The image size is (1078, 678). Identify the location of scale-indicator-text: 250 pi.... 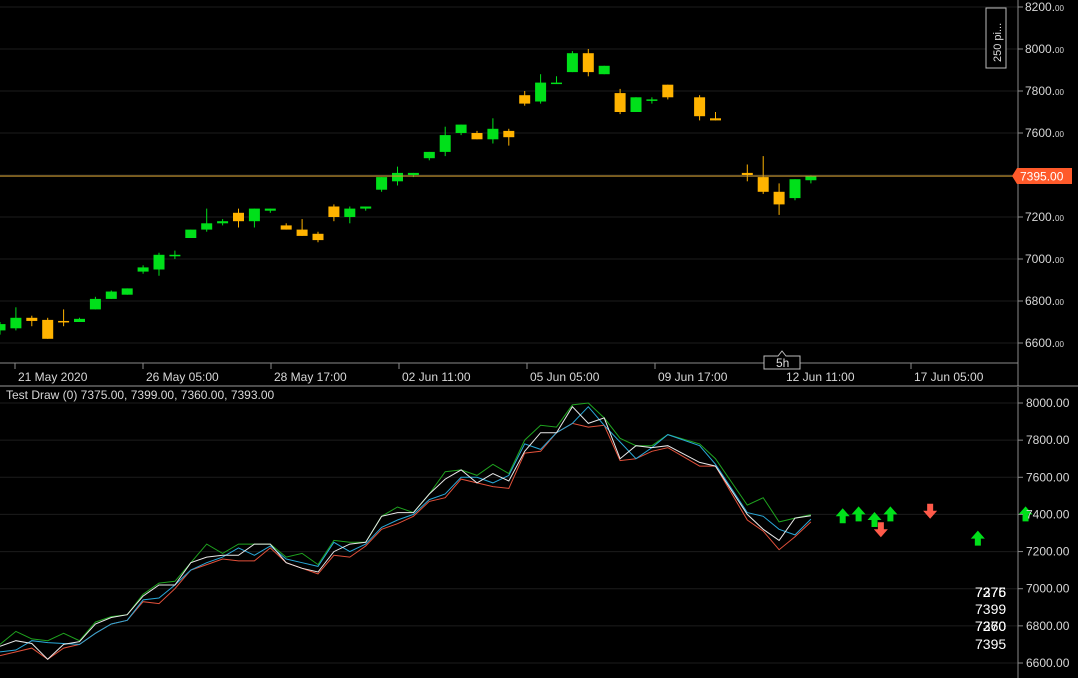
(998, 42).